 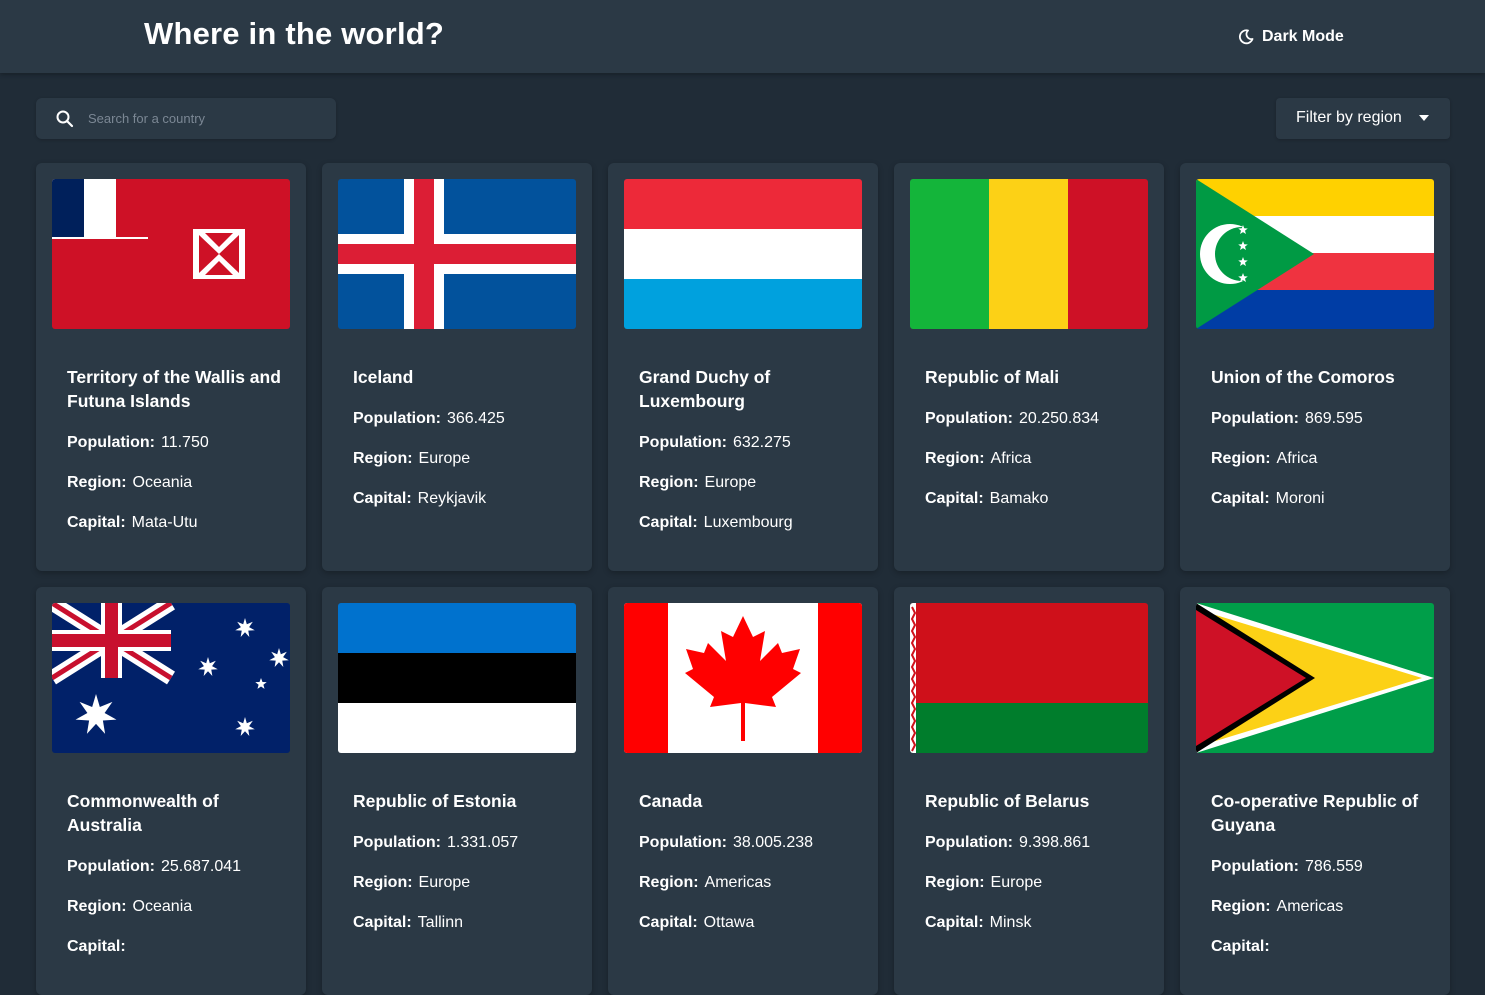 What do you see at coordinates (1303, 377) in the screenshot?
I see `country-name: Union of the Comoros` at bounding box center [1303, 377].